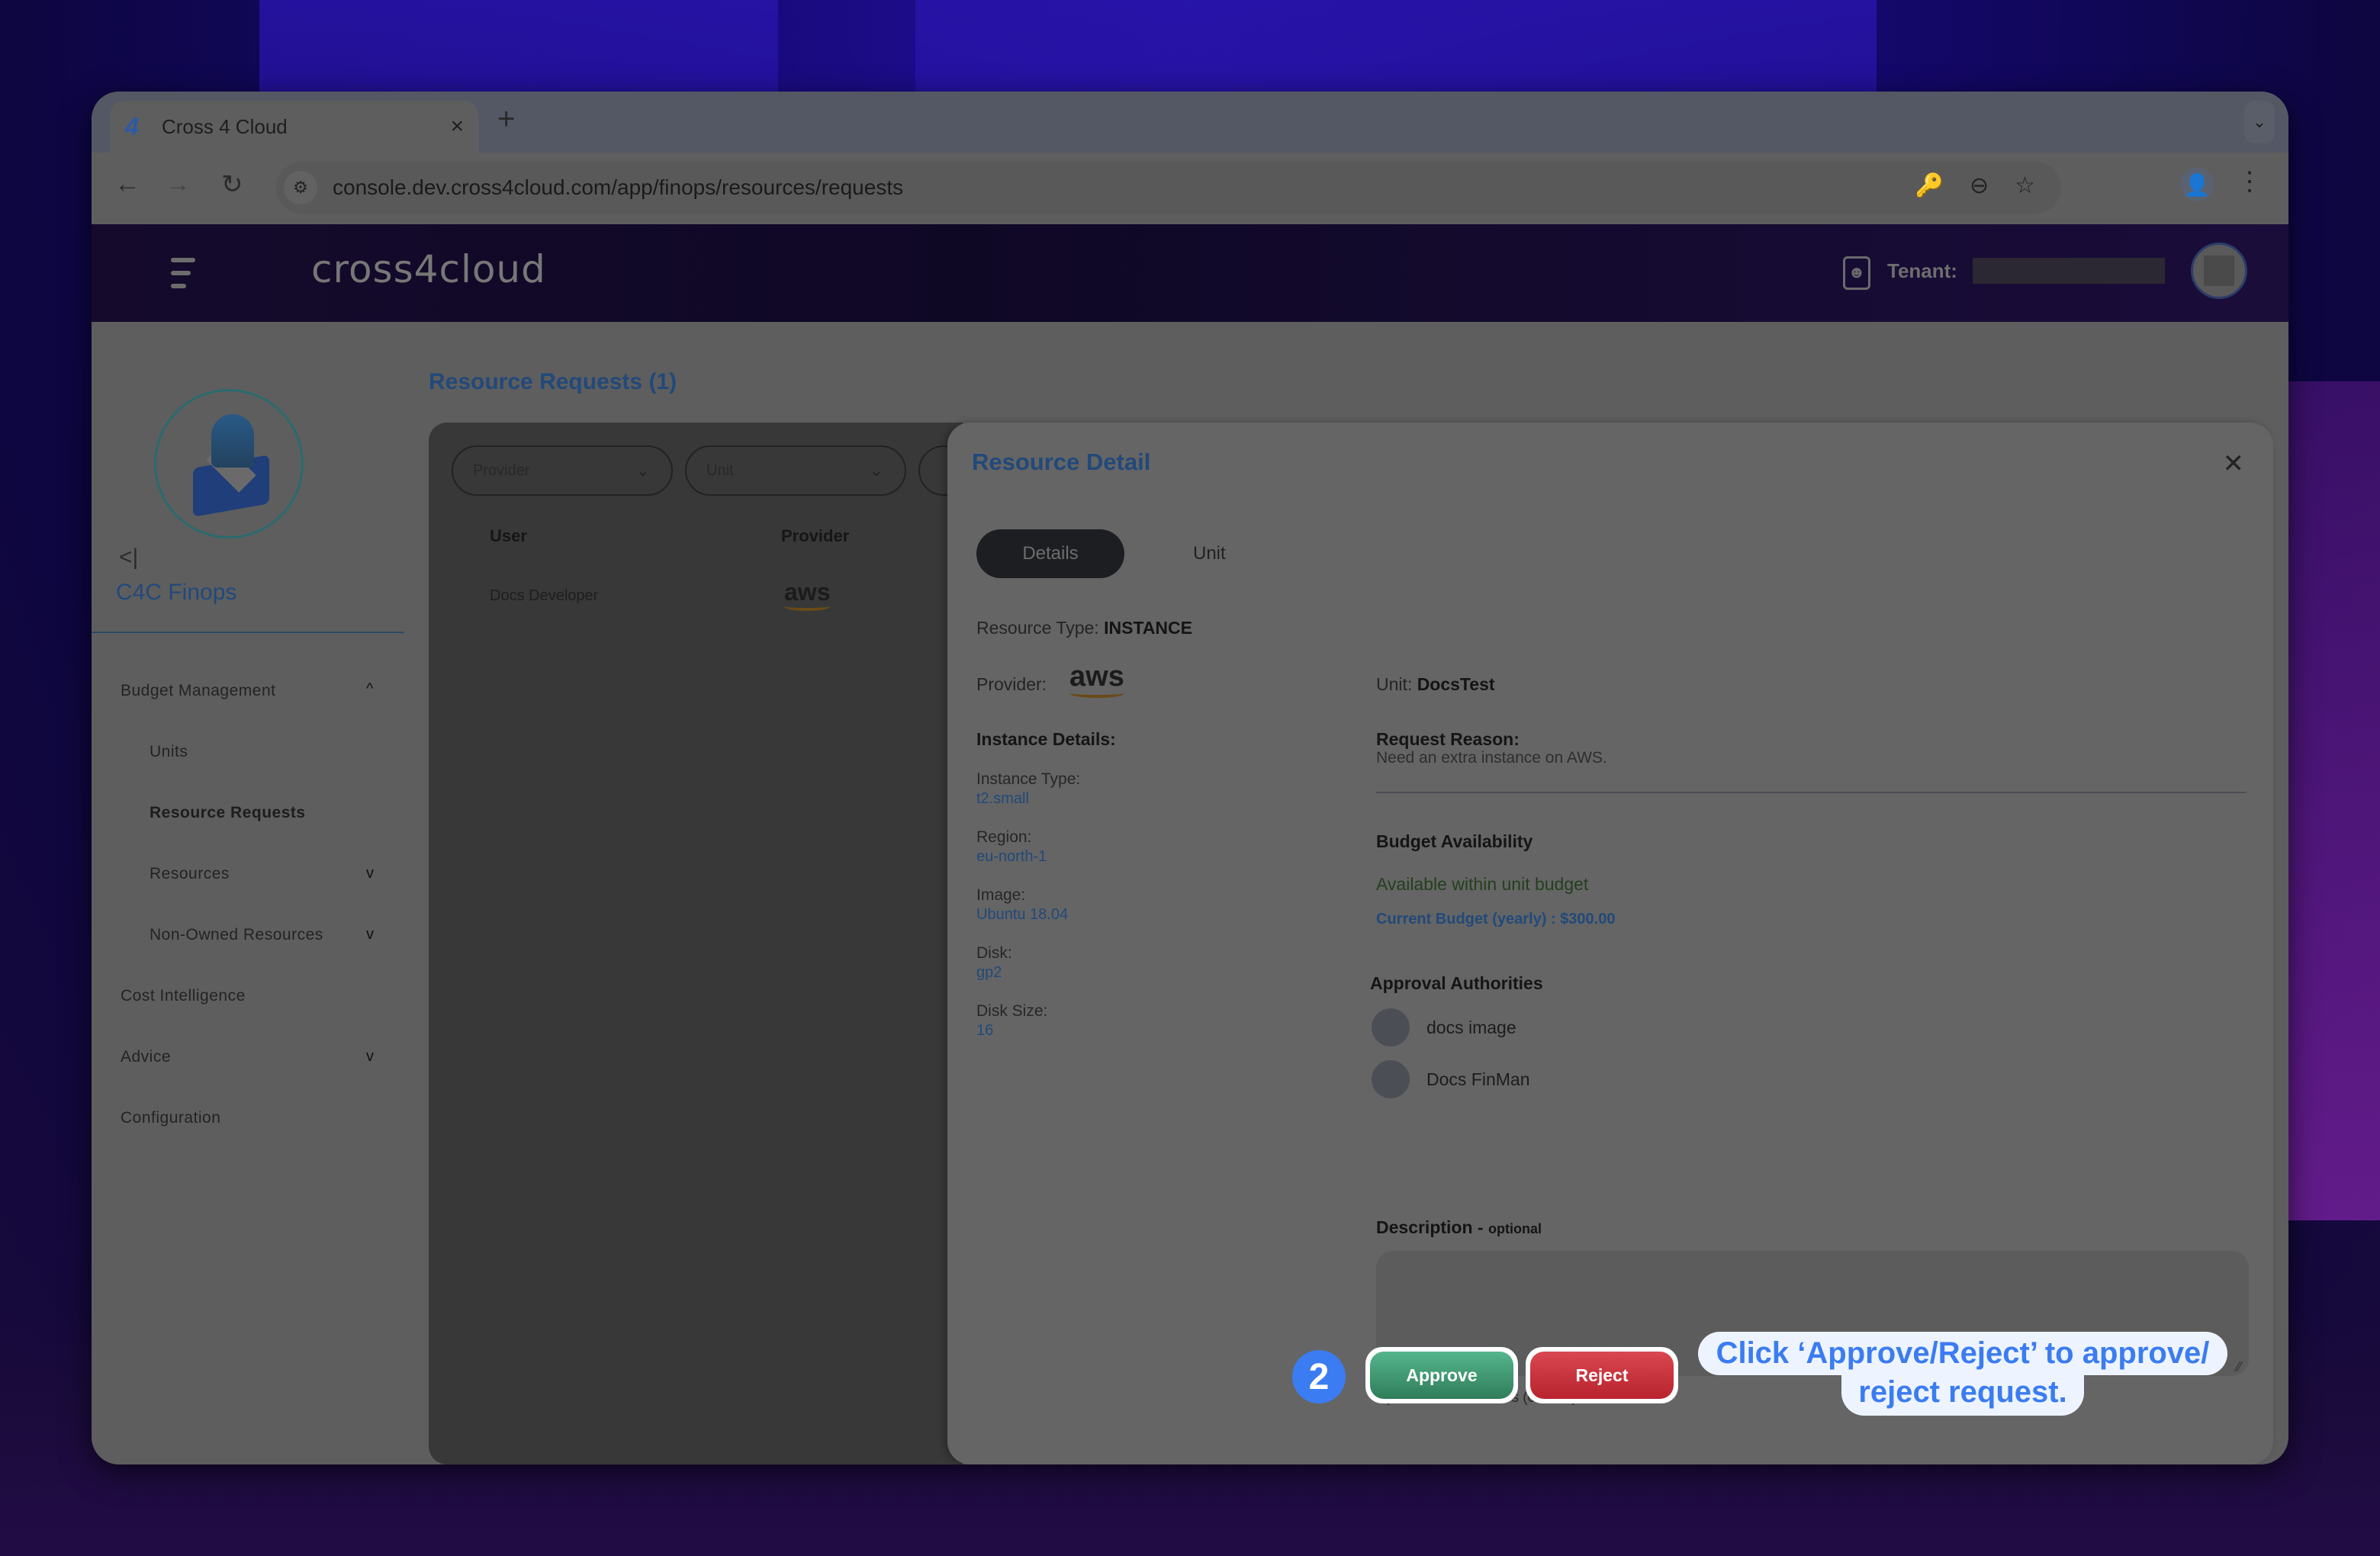 The image size is (2380, 1556). What do you see at coordinates (1209, 553) in the screenshot?
I see `tab-unit: Unit` at bounding box center [1209, 553].